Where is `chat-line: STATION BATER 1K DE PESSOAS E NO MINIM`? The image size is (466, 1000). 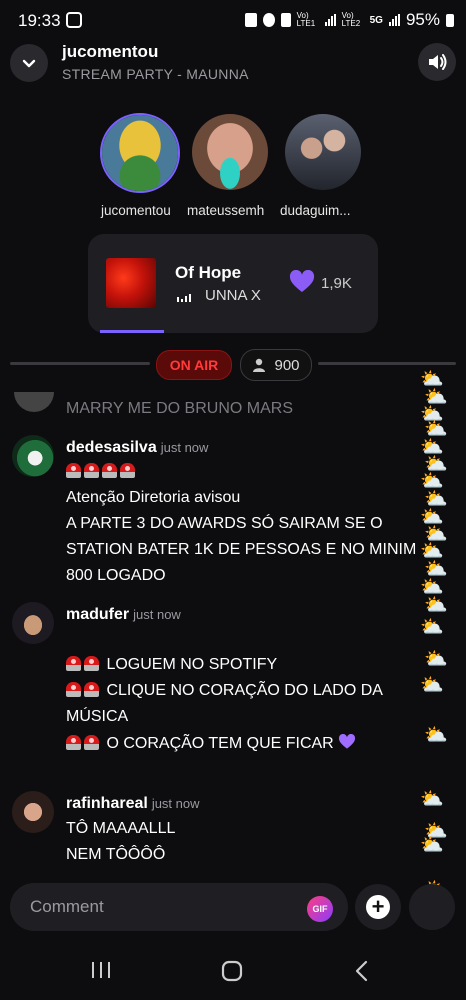
chat-line: STATION BATER 1K DE PESSOAS E NO MINIM is located at coordinates (241, 549).